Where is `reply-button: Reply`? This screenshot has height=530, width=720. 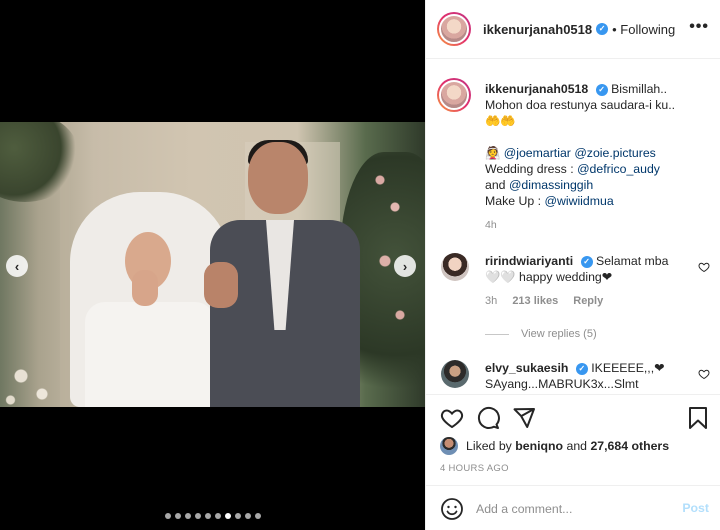
reply-button: Reply is located at coordinates (588, 301).